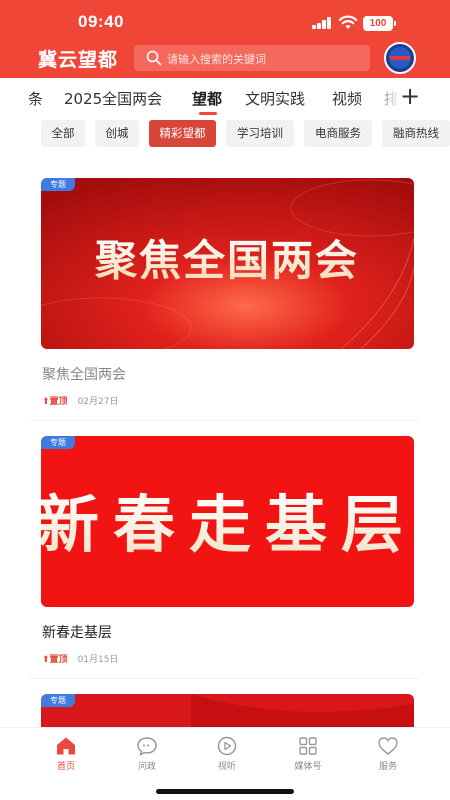  I want to click on user-avatar-icon, so click(400, 58).